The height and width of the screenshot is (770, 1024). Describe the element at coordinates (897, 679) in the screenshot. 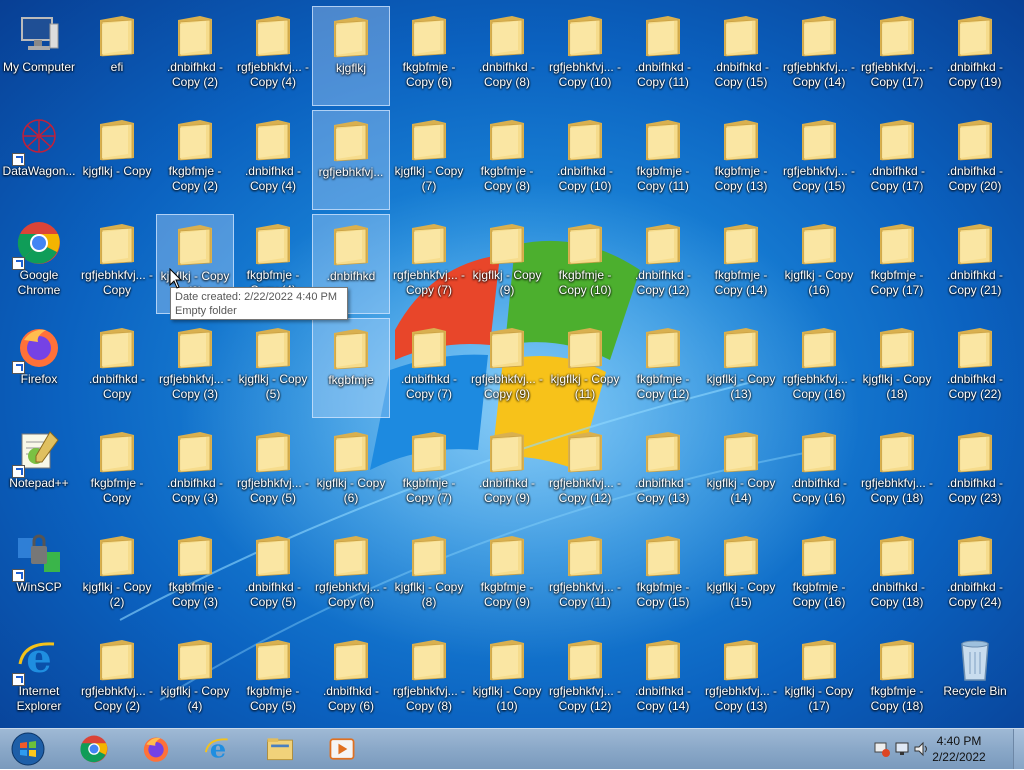

I see `folder-fkgbfmje-copy-18: fkgbfmje - Copy (18)` at that location.